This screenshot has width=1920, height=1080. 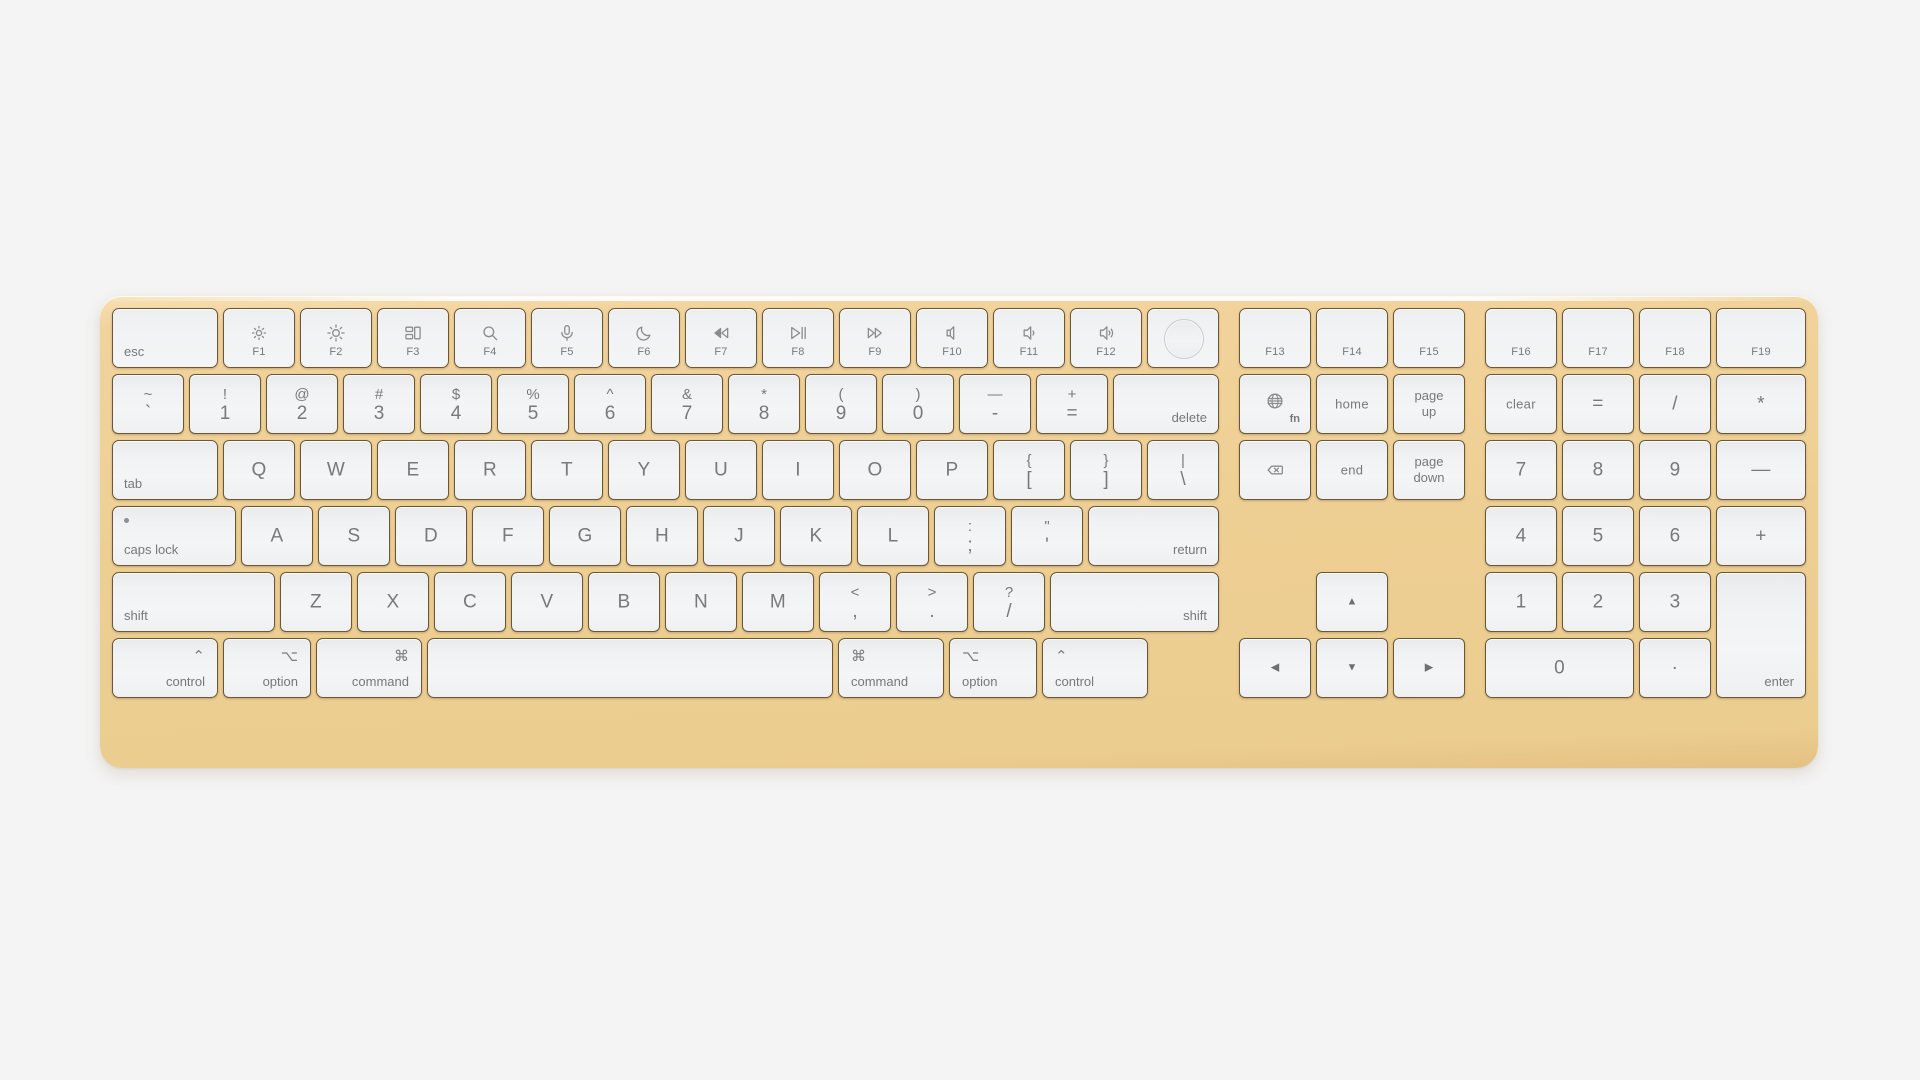 What do you see at coordinates (1275, 404) in the screenshot?
I see `key-fn-globe: fn` at bounding box center [1275, 404].